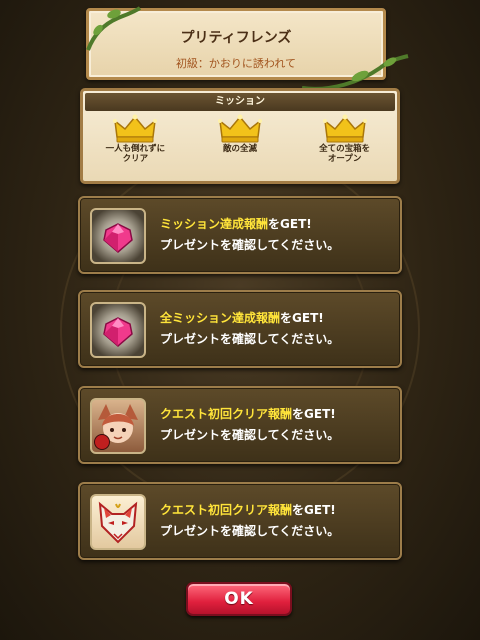  What do you see at coordinates (220, 318) in the screenshot?
I see `reward-highlight: 全ミッション達成報酬` at bounding box center [220, 318].